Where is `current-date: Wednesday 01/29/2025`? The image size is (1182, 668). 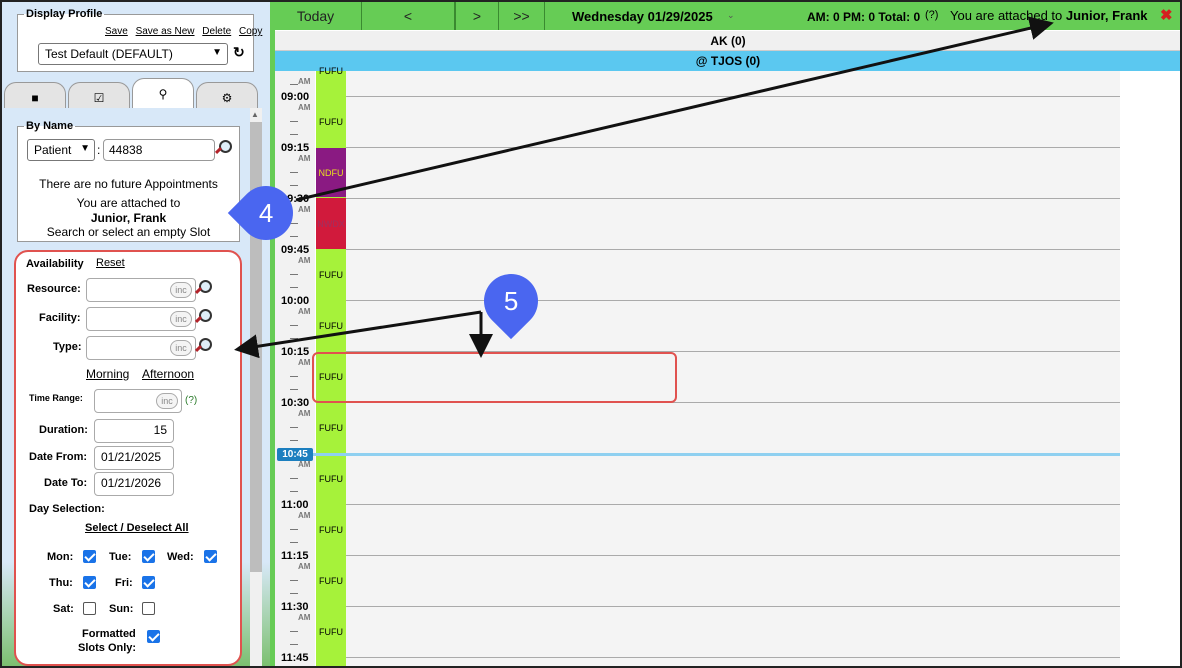
current-date: Wednesday 01/29/2025 is located at coordinates (642, 16).